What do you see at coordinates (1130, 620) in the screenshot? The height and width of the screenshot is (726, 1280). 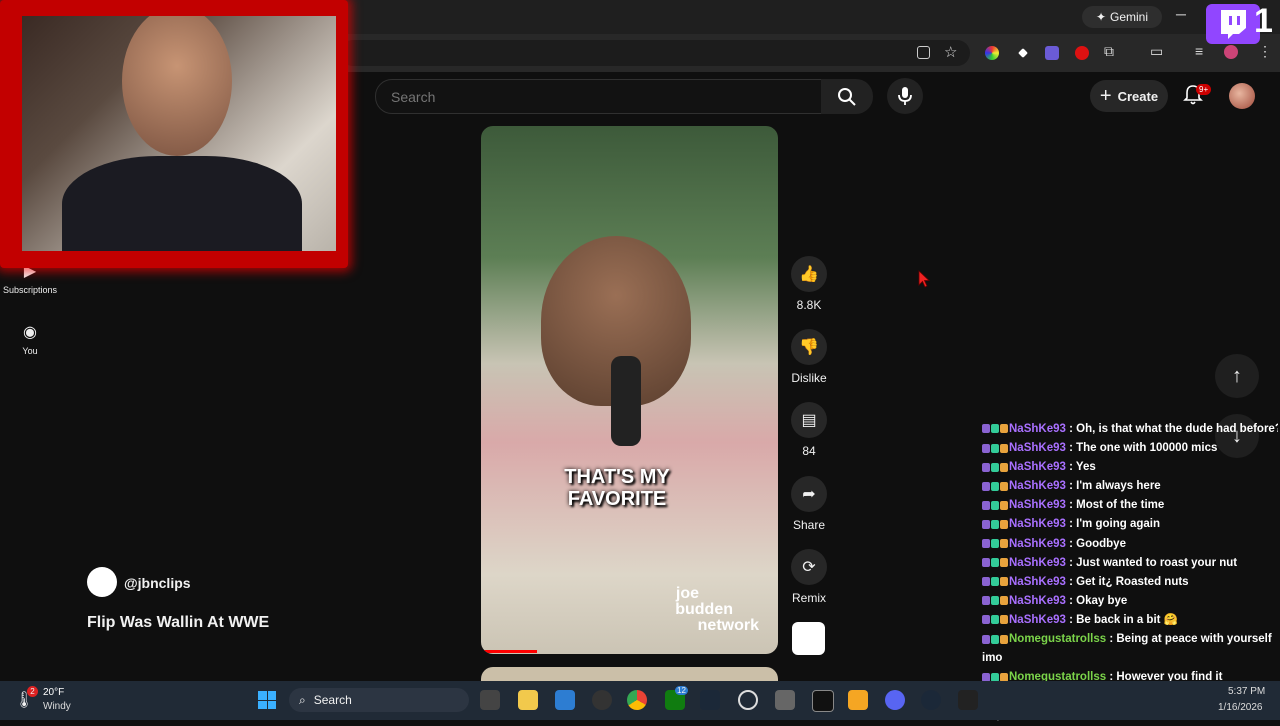 I see `chat-message: NaShKe93 : Be back in a bit 🤗` at bounding box center [1130, 620].